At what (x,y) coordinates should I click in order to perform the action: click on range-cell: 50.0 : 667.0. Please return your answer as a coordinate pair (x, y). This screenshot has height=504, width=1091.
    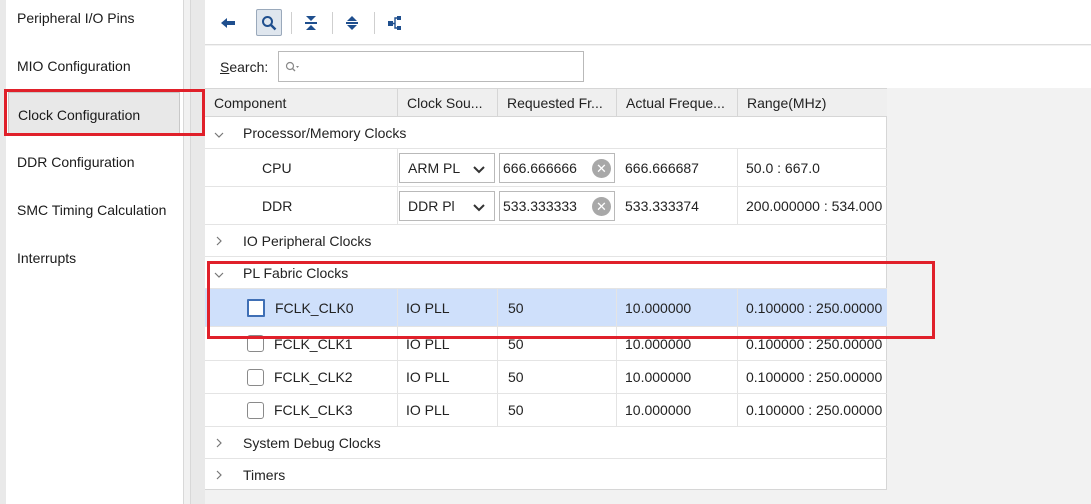
    Looking at the image, I should click on (783, 167).